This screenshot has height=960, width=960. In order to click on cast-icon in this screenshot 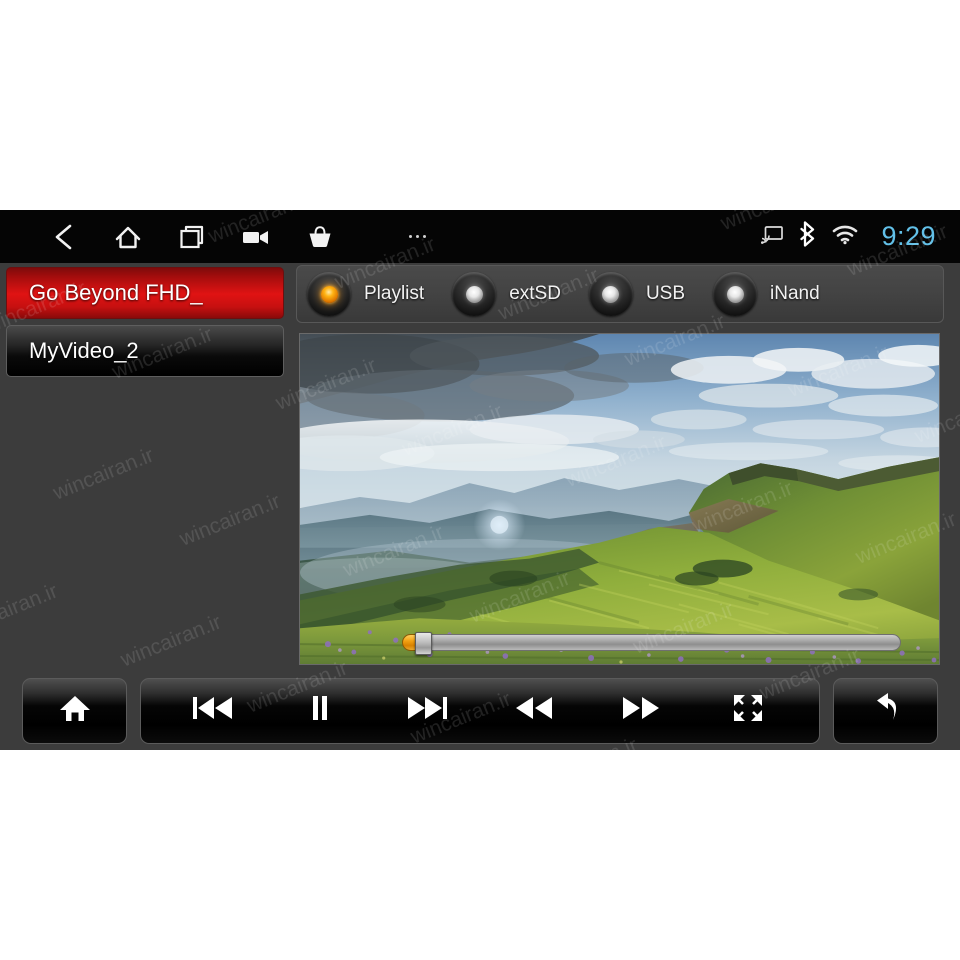, I will do `click(772, 237)`.